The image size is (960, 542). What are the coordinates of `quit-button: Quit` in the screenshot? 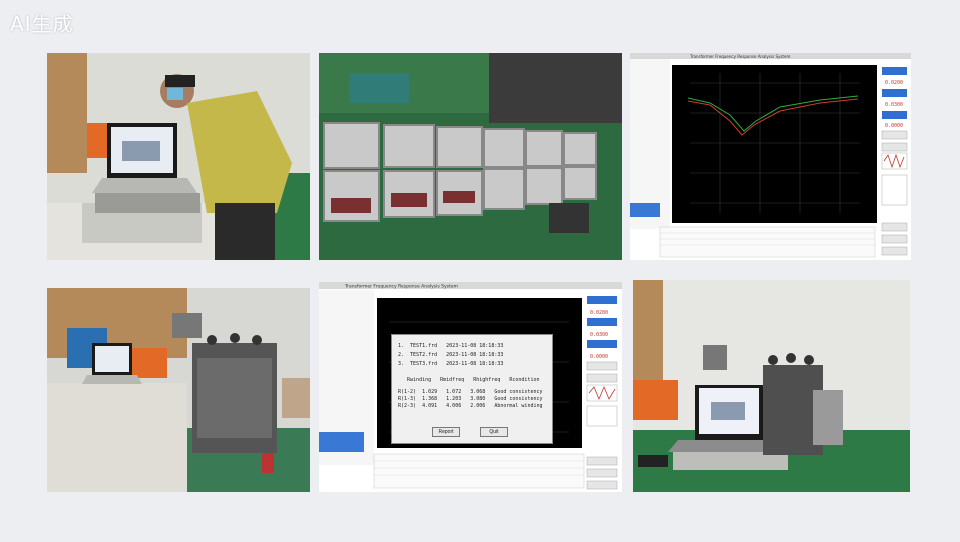 It's located at (494, 432).